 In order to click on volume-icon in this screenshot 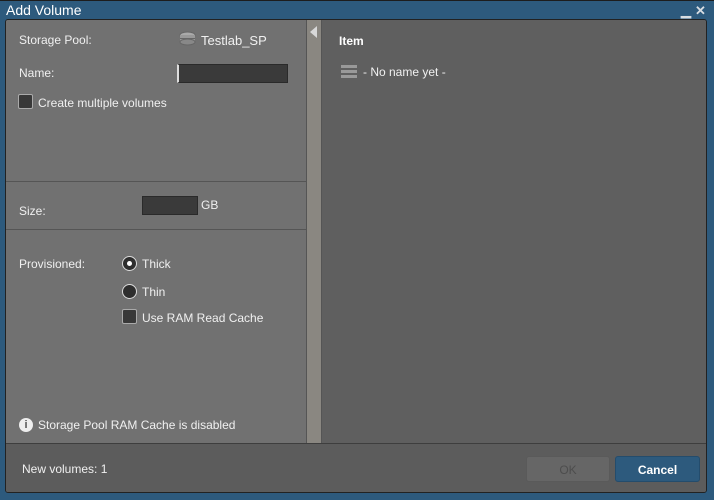, I will do `click(349, 71)`.